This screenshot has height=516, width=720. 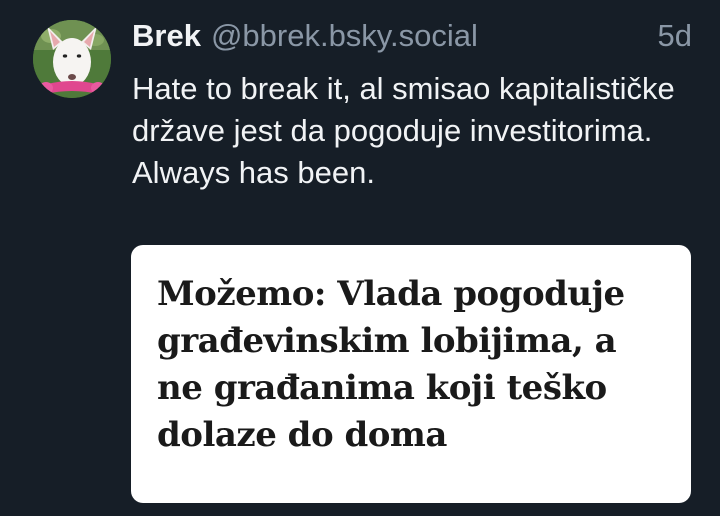 I want to click on post-header: Brek @bbrek.bsky.social 5d, so click(x=412, y=40).